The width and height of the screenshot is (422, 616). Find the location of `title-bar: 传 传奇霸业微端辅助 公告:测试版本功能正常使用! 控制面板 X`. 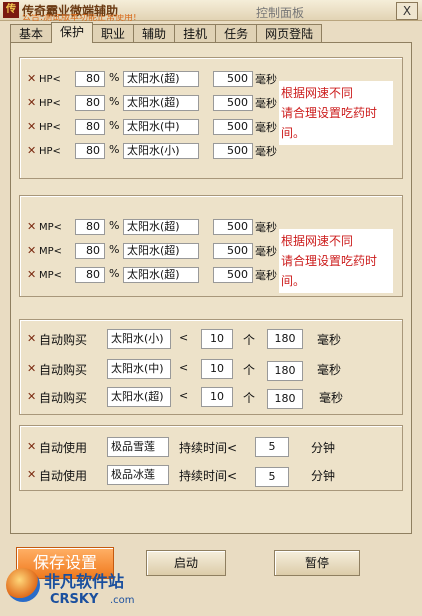

title-bar: 传 传奇霸业微端辅助 公告:测试版本功能正常使用! 控制面板 X is located at coordinates (211, 11).